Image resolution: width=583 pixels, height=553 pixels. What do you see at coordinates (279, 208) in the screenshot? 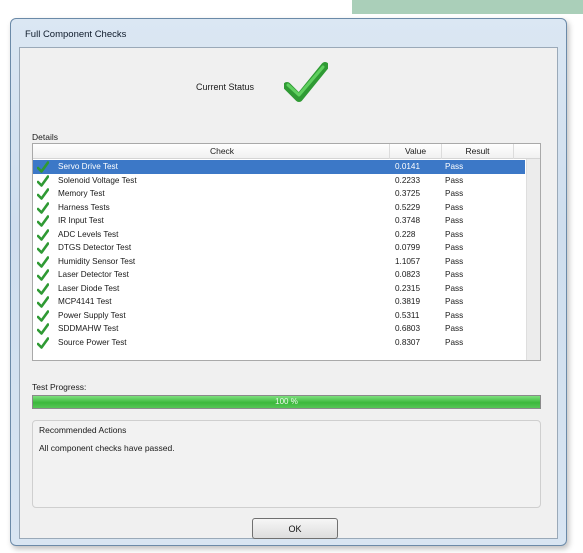
I see `table-row: Harness Tests 0.5229 Pass` at bounding box center [279, 208].